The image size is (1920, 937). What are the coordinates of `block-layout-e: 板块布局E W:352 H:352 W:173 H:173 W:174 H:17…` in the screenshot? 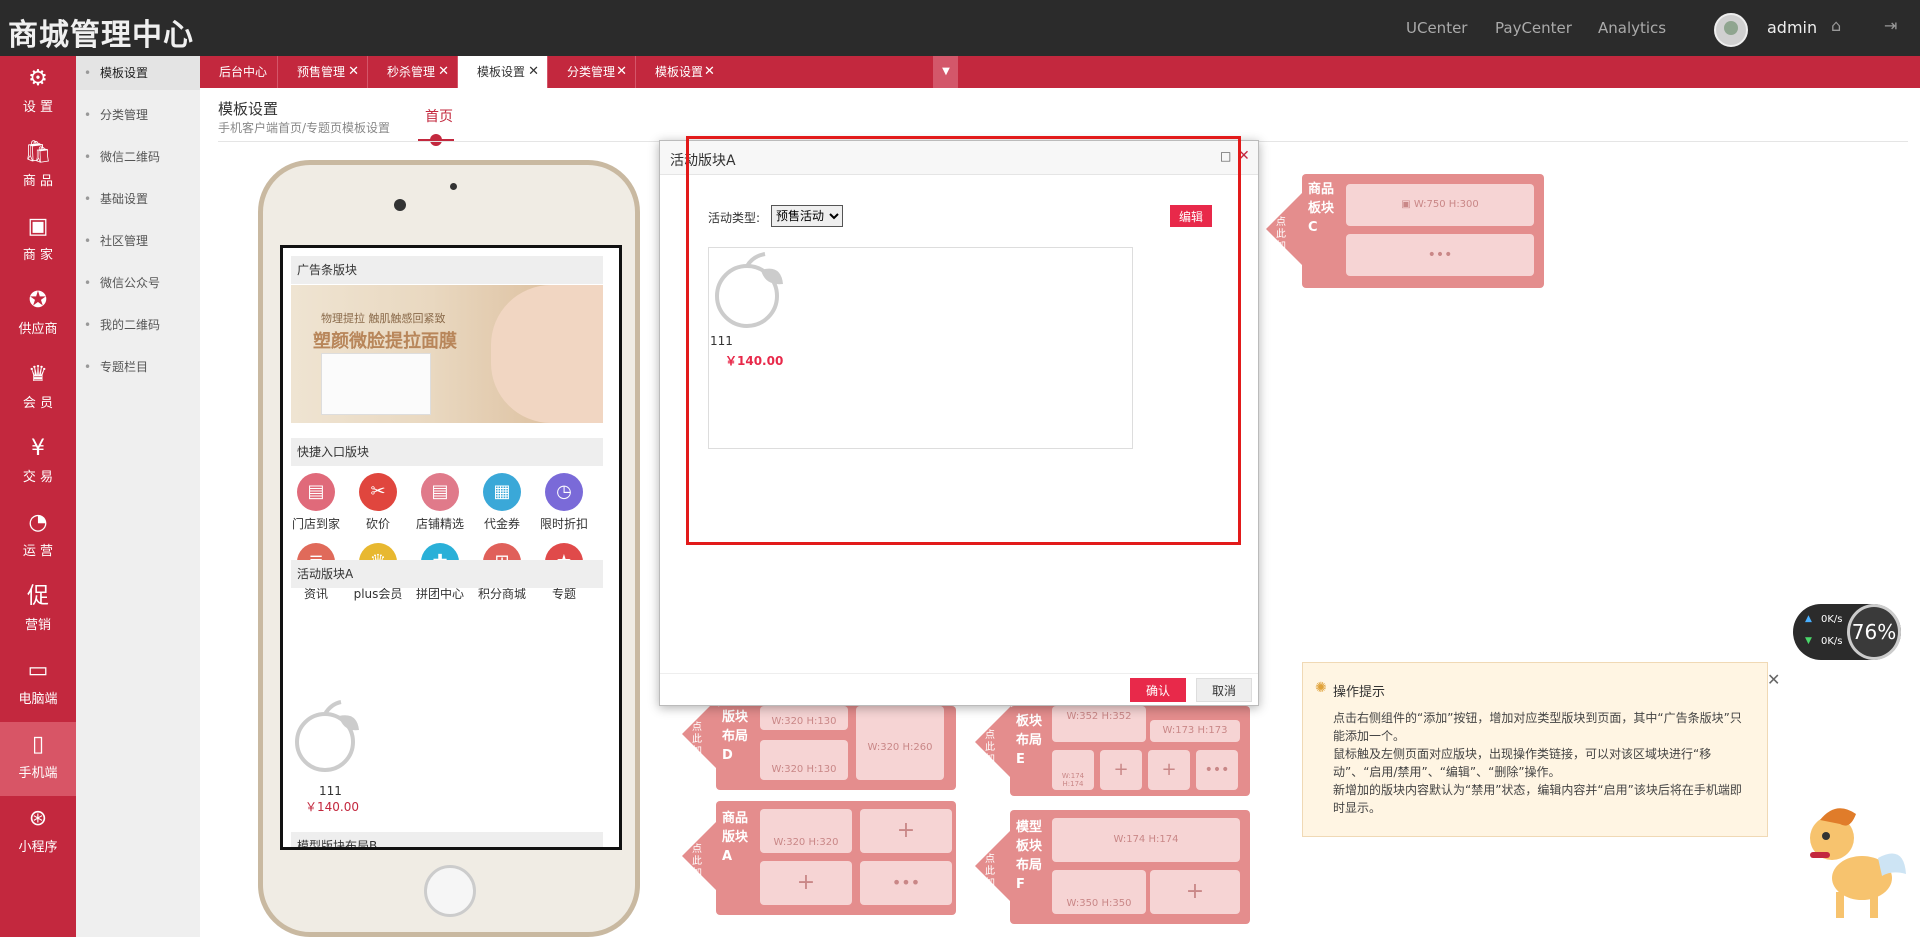 It's located at (1130, 751).